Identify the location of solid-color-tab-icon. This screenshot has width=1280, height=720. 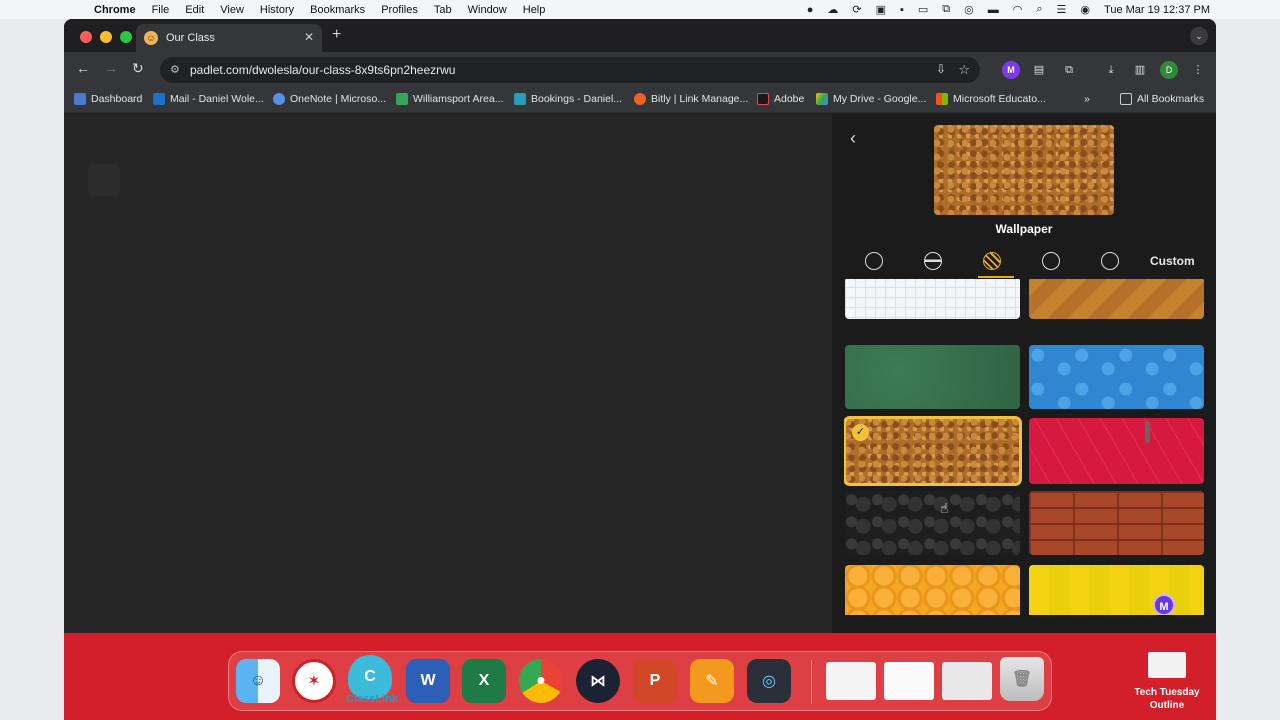
(874, 261).